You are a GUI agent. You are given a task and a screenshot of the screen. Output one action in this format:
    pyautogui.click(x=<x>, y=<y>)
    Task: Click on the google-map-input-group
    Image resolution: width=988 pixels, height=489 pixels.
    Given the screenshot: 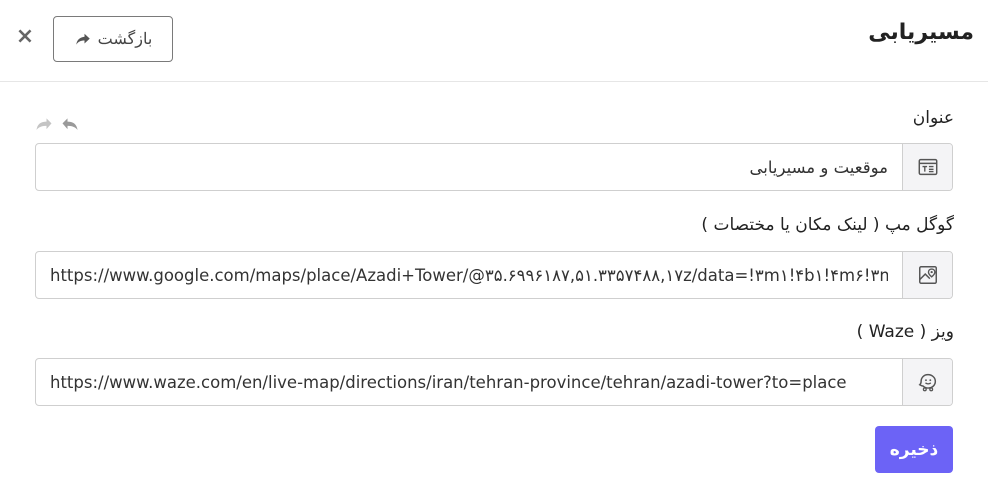 What is the action you would take?
    pyautogui.click(x=494, y=275)
    